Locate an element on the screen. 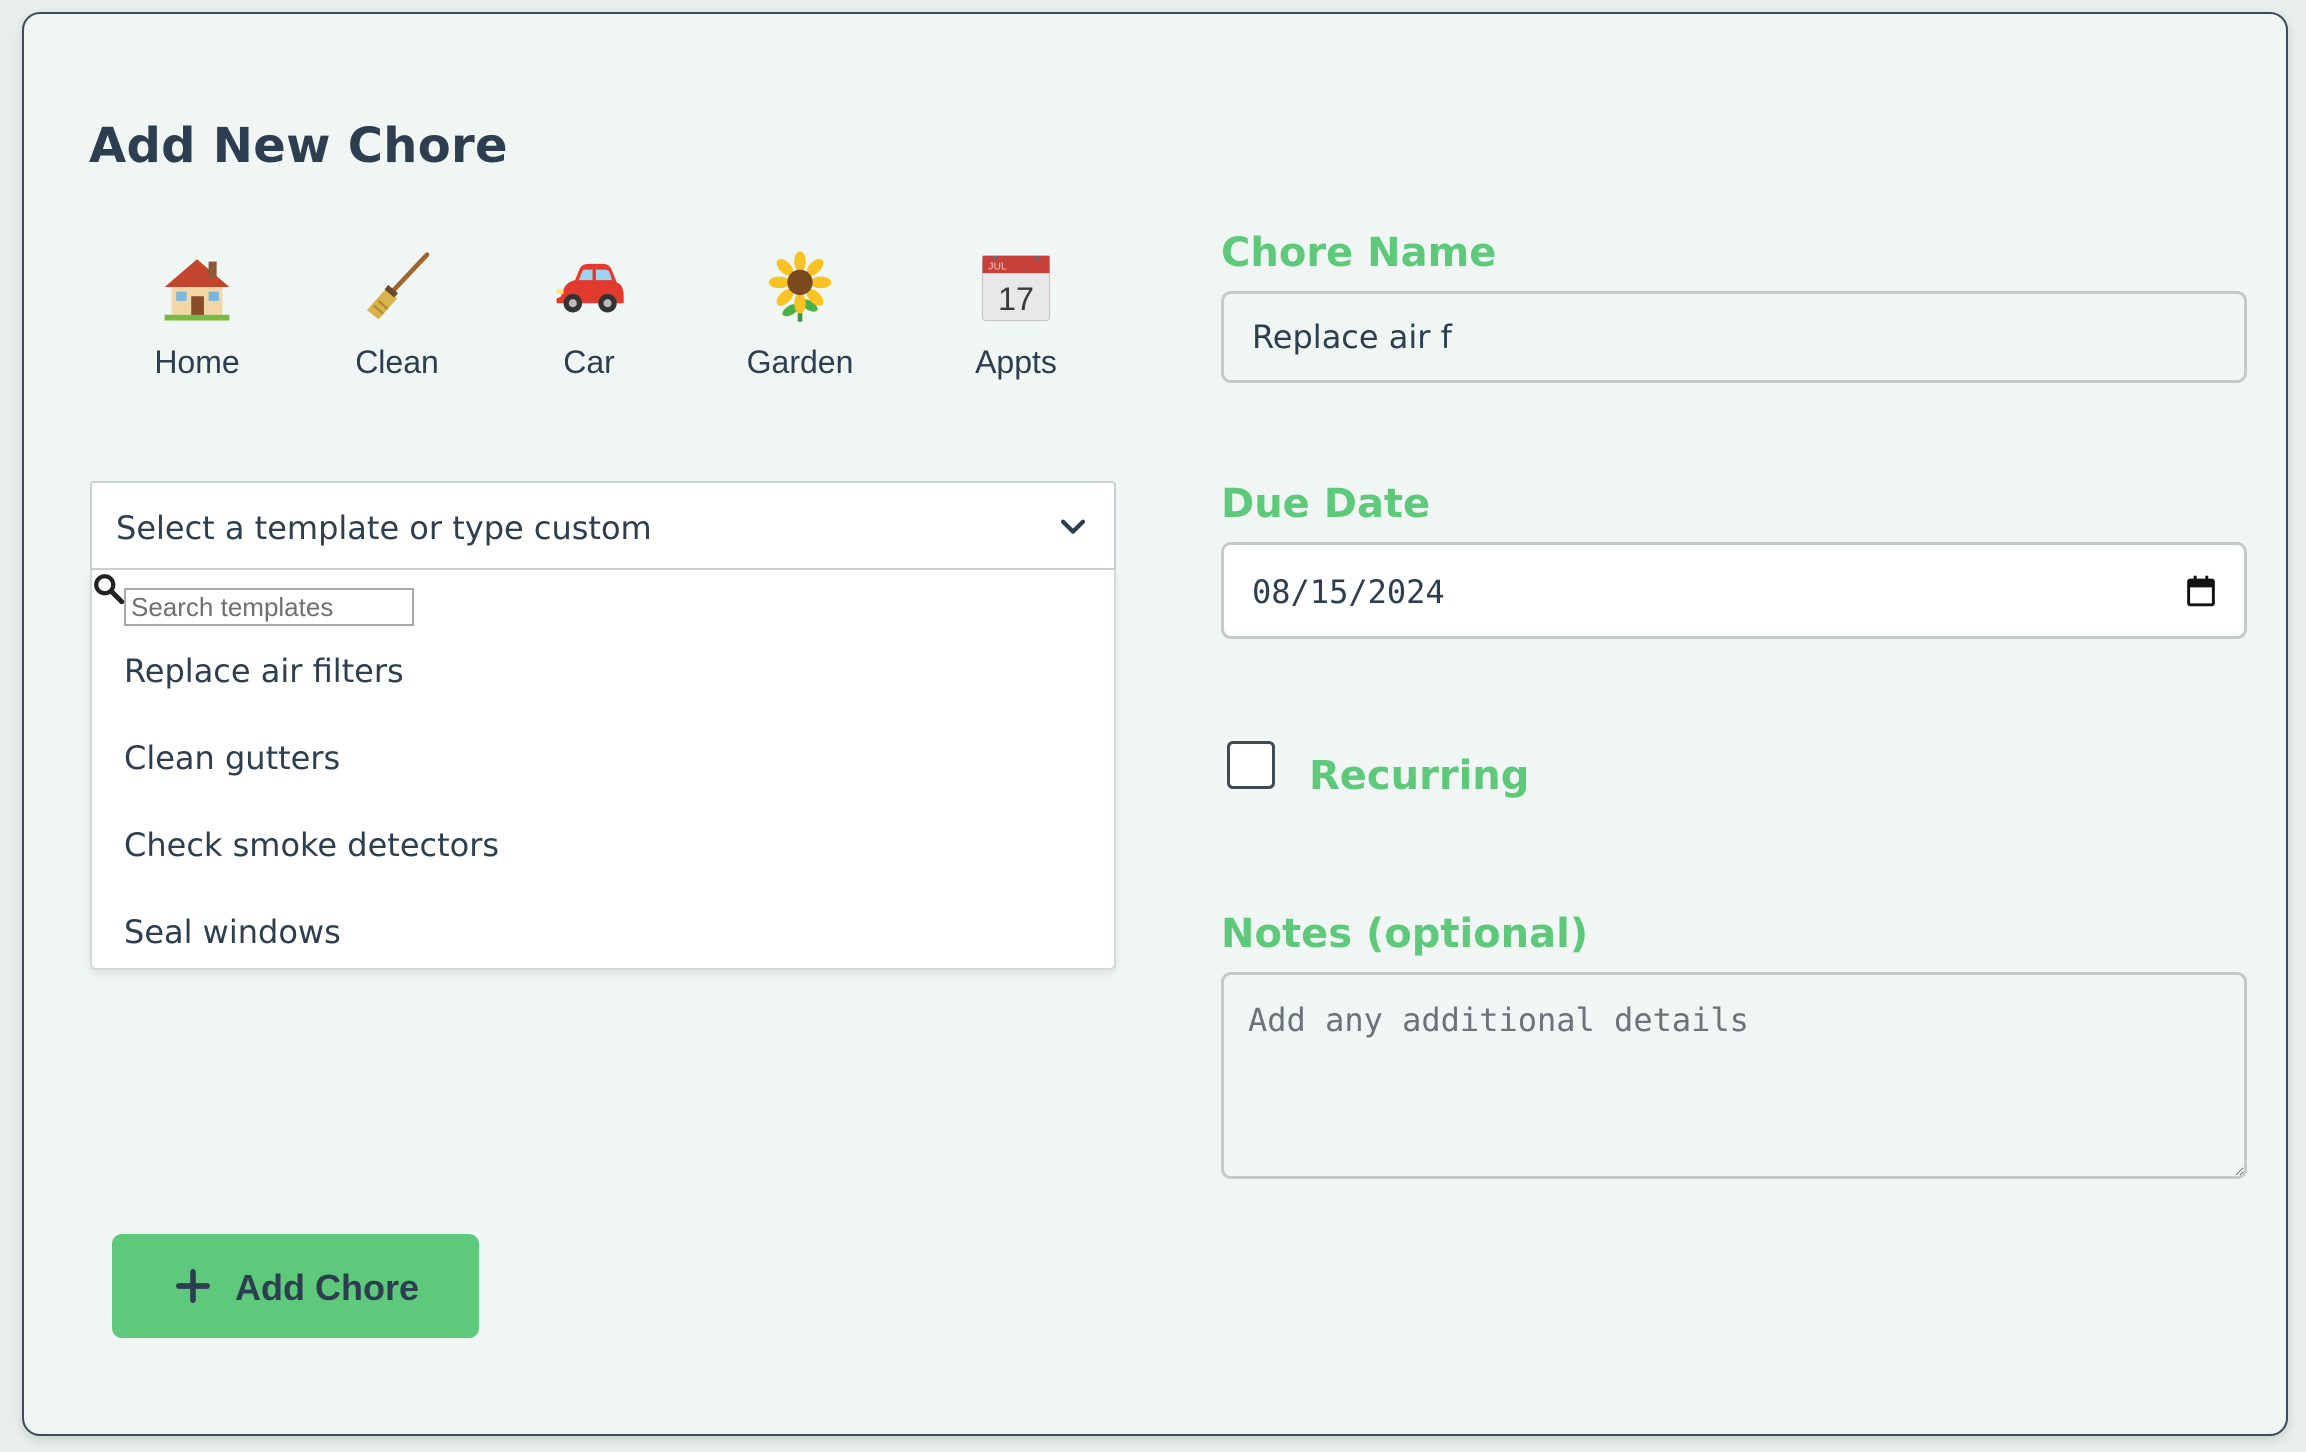 The height and width of the screenshot is (1452, 2306). svg-text: JUL is located at coordinates (997, 267).